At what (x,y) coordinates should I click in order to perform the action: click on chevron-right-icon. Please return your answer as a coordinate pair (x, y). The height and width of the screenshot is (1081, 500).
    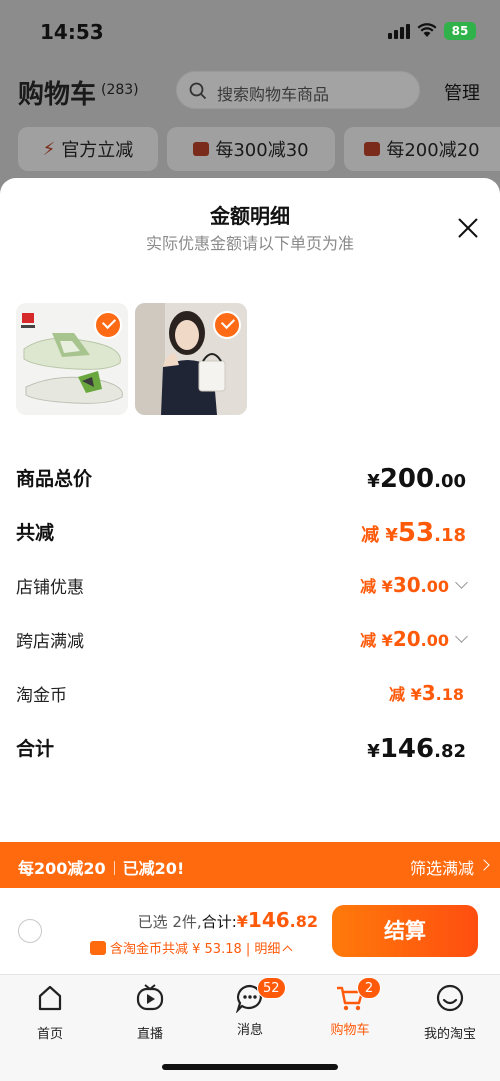
    Looking at the image, I should click on (484, 865).